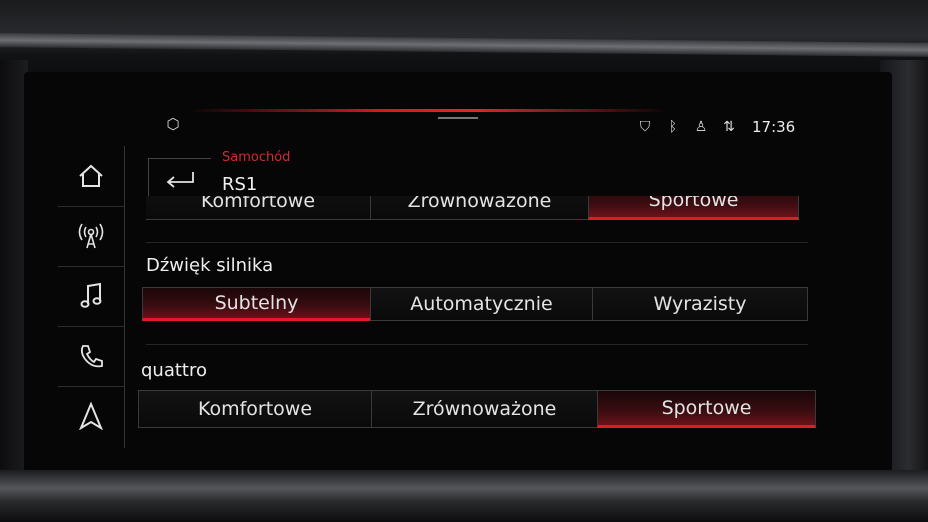 The height and width of the screenshot is (522, 928). Describe the element at coordinates (673, 127) in the screenshot. I see `bluetooth-icon: ᛒ` at that location.